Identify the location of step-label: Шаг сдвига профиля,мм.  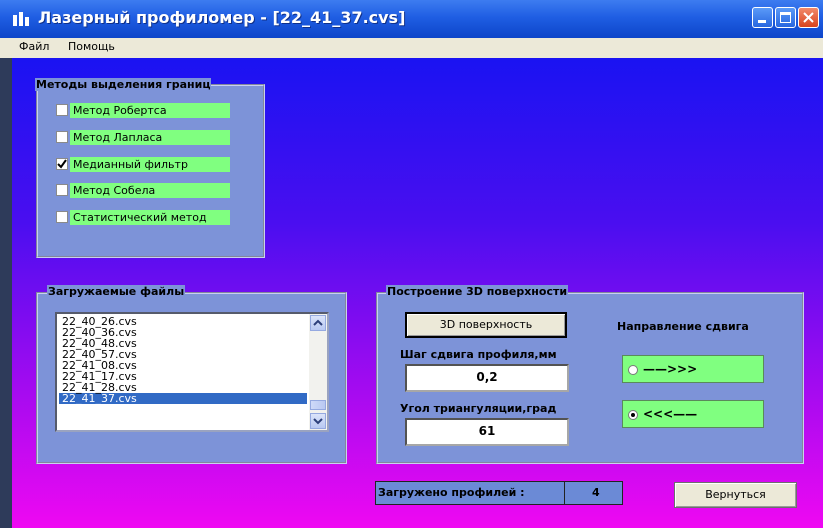
(478, 354).